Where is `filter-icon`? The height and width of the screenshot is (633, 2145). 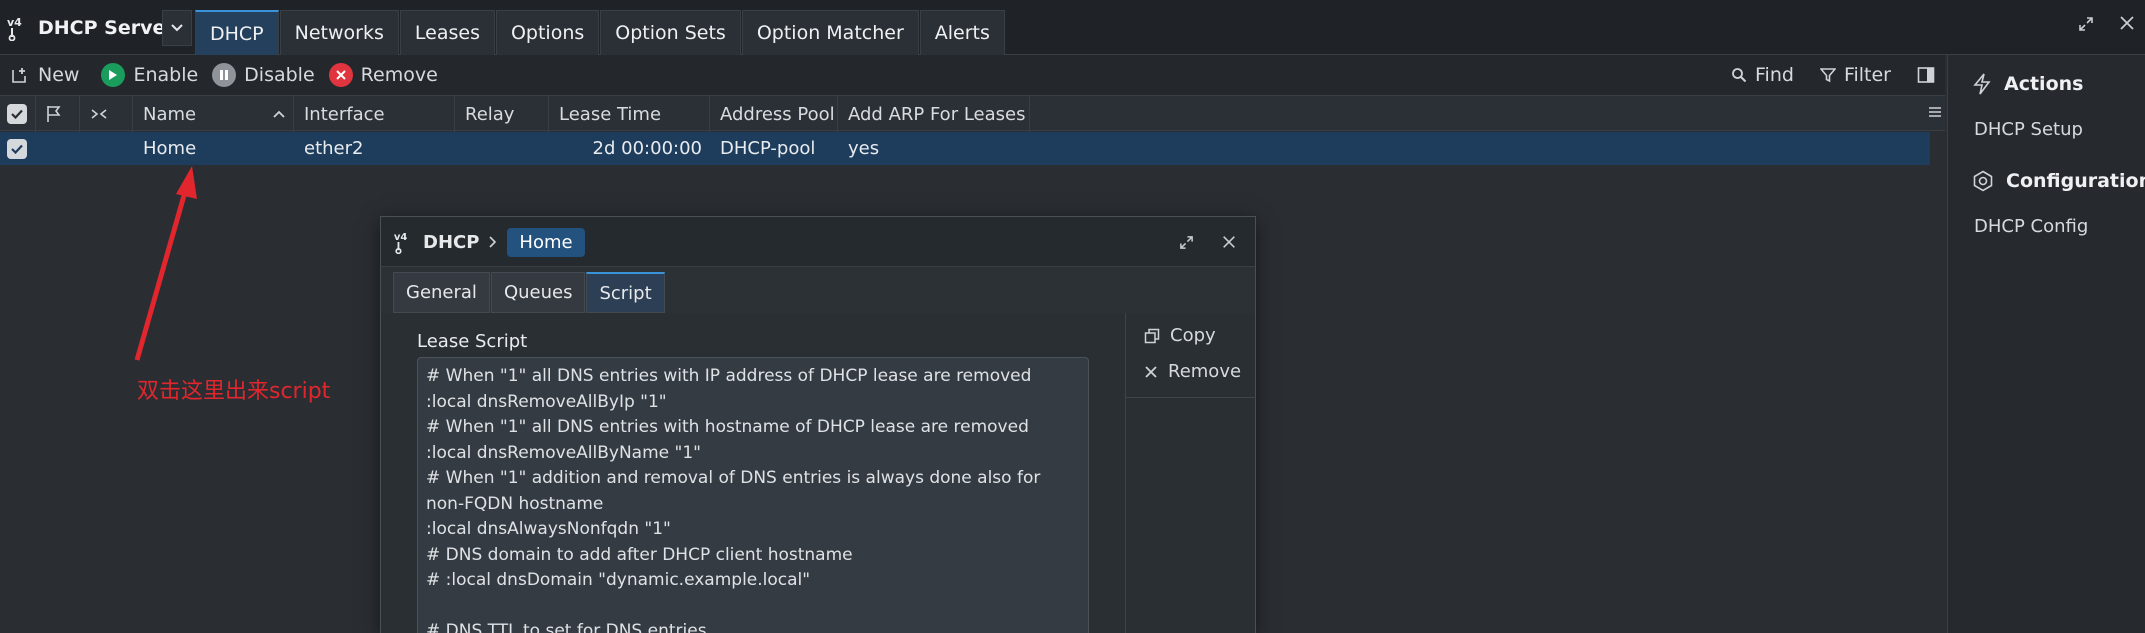
filter-icon is located at coordinates (1827, 75).